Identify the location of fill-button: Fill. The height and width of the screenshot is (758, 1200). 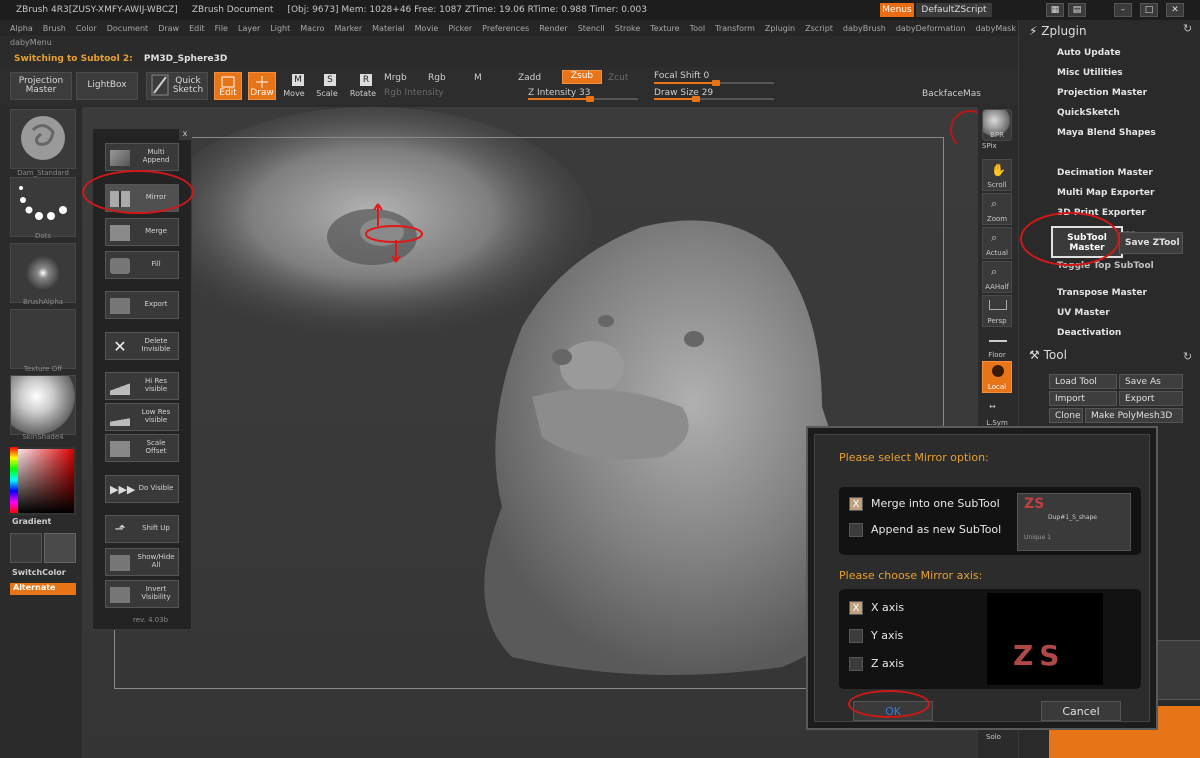
(142, 265).